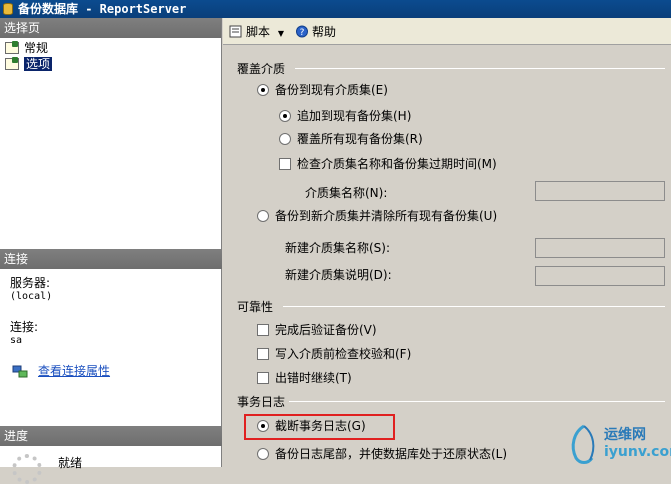  Describe the element at coordinates (338, 248) in the screenshot. I see `new-media-name-label: 新建介质集名称(S):` at that location.